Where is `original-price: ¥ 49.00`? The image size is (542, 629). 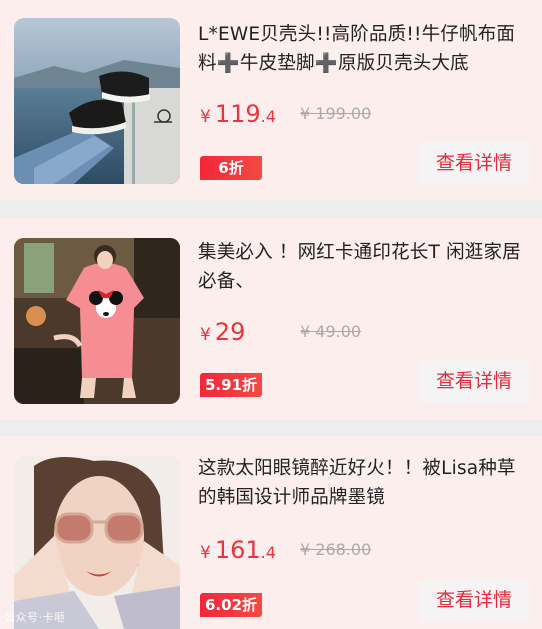
original-price: ¥ 49.00 is located at coordinates (331, 331).